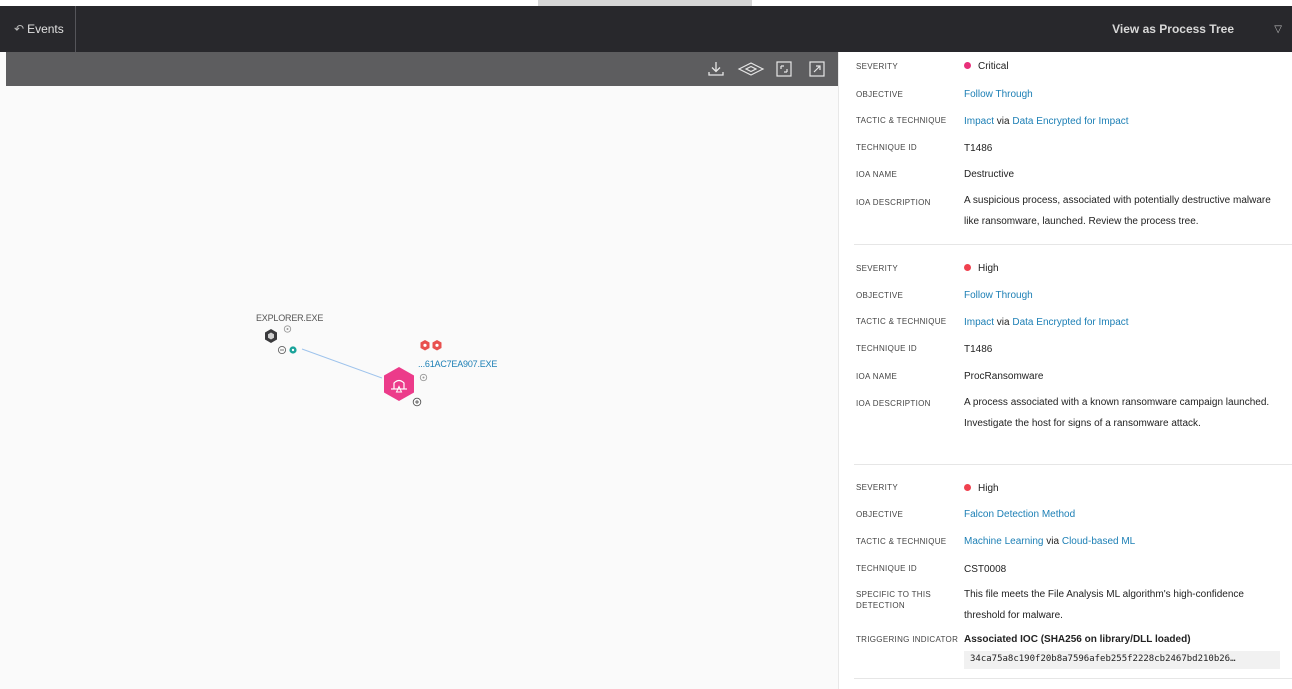 Image resolution: width=1292 pixels, height=689 pixels. What do you see at coordinates (985, 569) in the screenshot?
I see `technique-id-value: CST0008` at bounding box center [985, 569].